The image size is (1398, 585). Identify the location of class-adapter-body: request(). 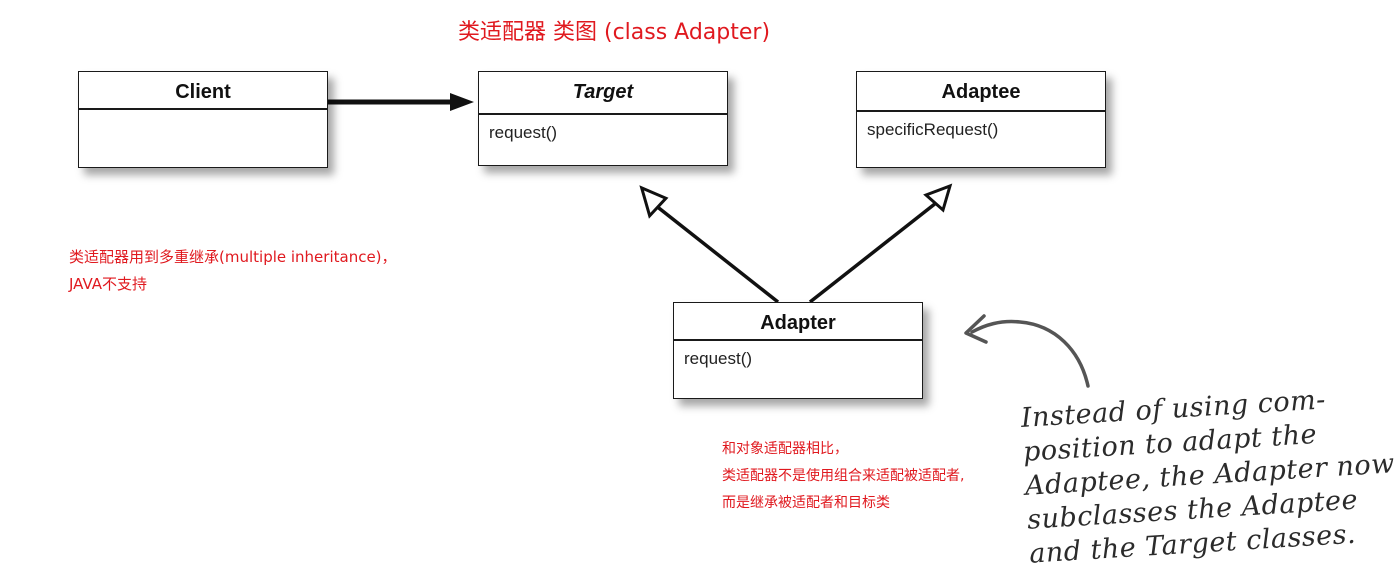
(798, 359).